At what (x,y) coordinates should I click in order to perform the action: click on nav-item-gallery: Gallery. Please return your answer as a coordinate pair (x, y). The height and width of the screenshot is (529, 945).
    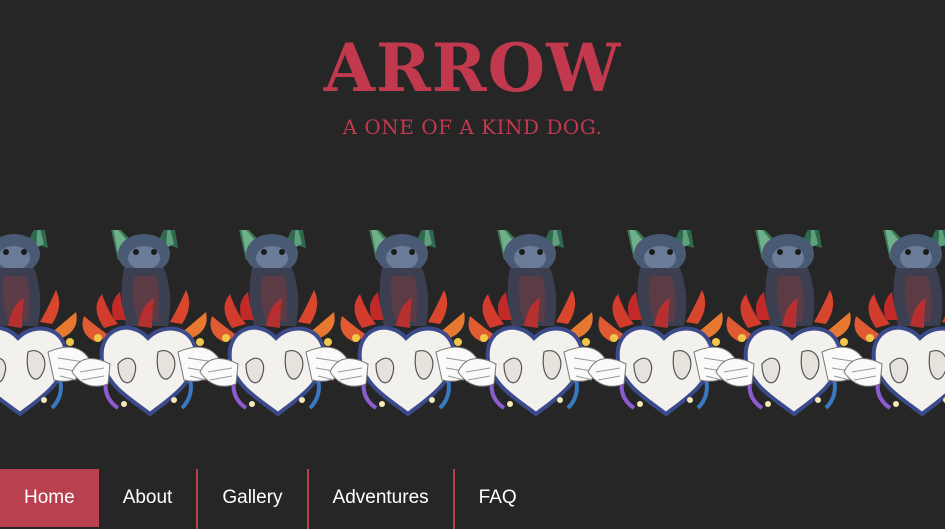
    Looking at the image, I should click on (252, 498).